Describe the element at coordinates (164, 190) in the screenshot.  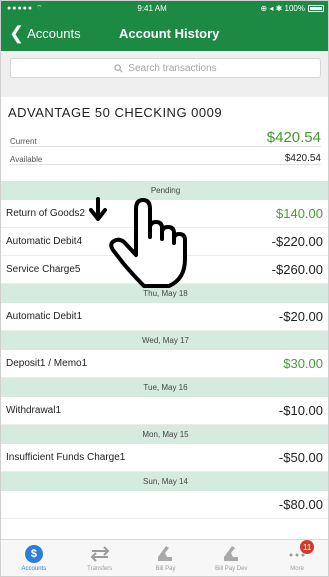
I see `section-header-pending: Pending` at that location.